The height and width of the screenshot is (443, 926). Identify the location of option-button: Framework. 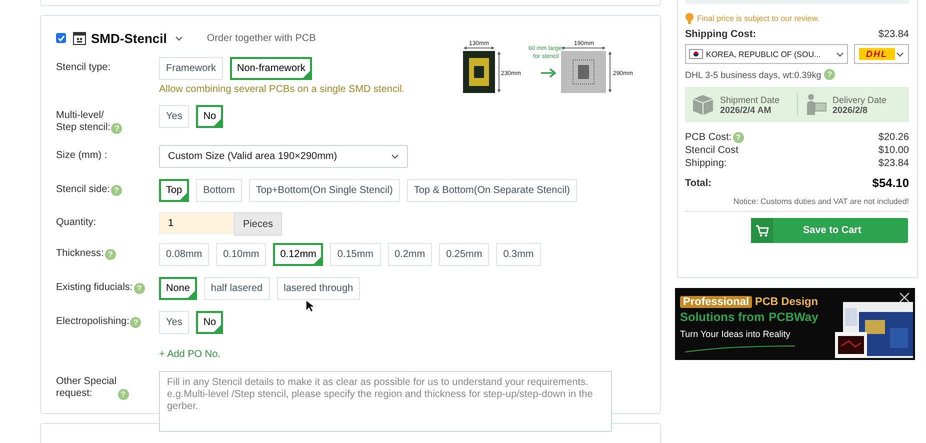
(191, 68).